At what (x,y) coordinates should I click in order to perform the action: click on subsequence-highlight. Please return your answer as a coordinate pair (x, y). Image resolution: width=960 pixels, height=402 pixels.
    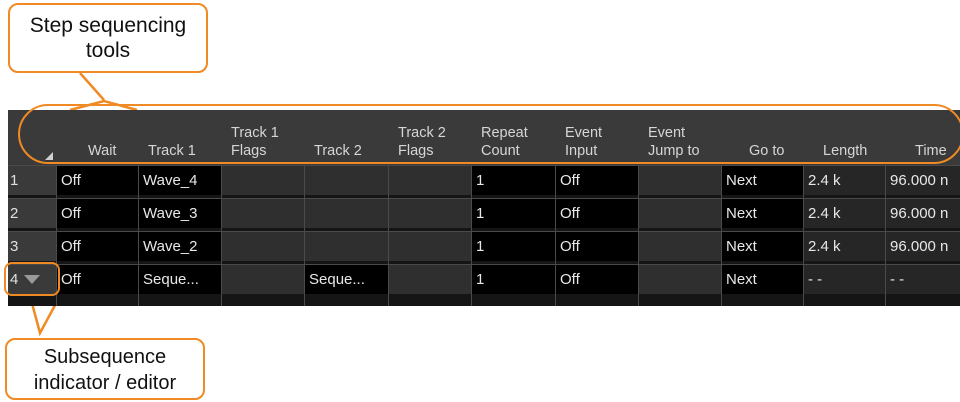
    Looking at the image, I should click on (32, 279).